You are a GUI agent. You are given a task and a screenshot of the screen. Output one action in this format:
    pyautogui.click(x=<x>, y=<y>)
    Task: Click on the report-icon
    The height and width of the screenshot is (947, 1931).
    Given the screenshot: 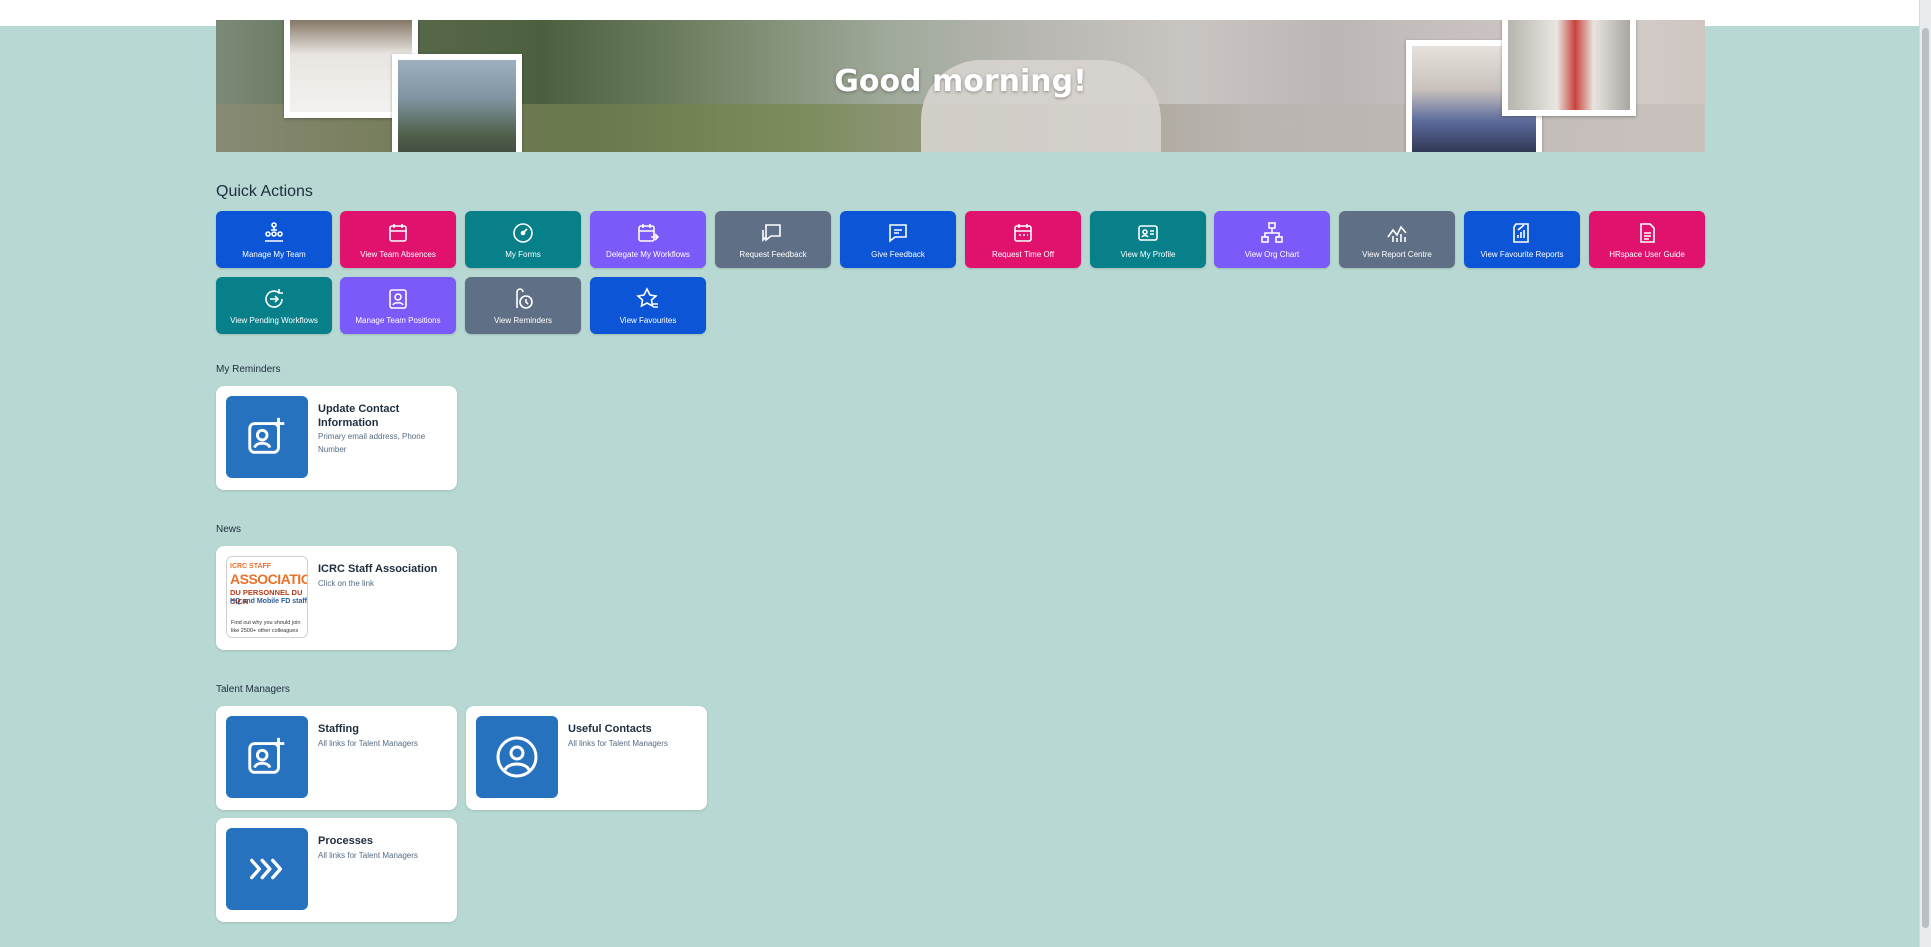 What is the action you would take?
    pyautogui.click(x=1521, y=233)
    